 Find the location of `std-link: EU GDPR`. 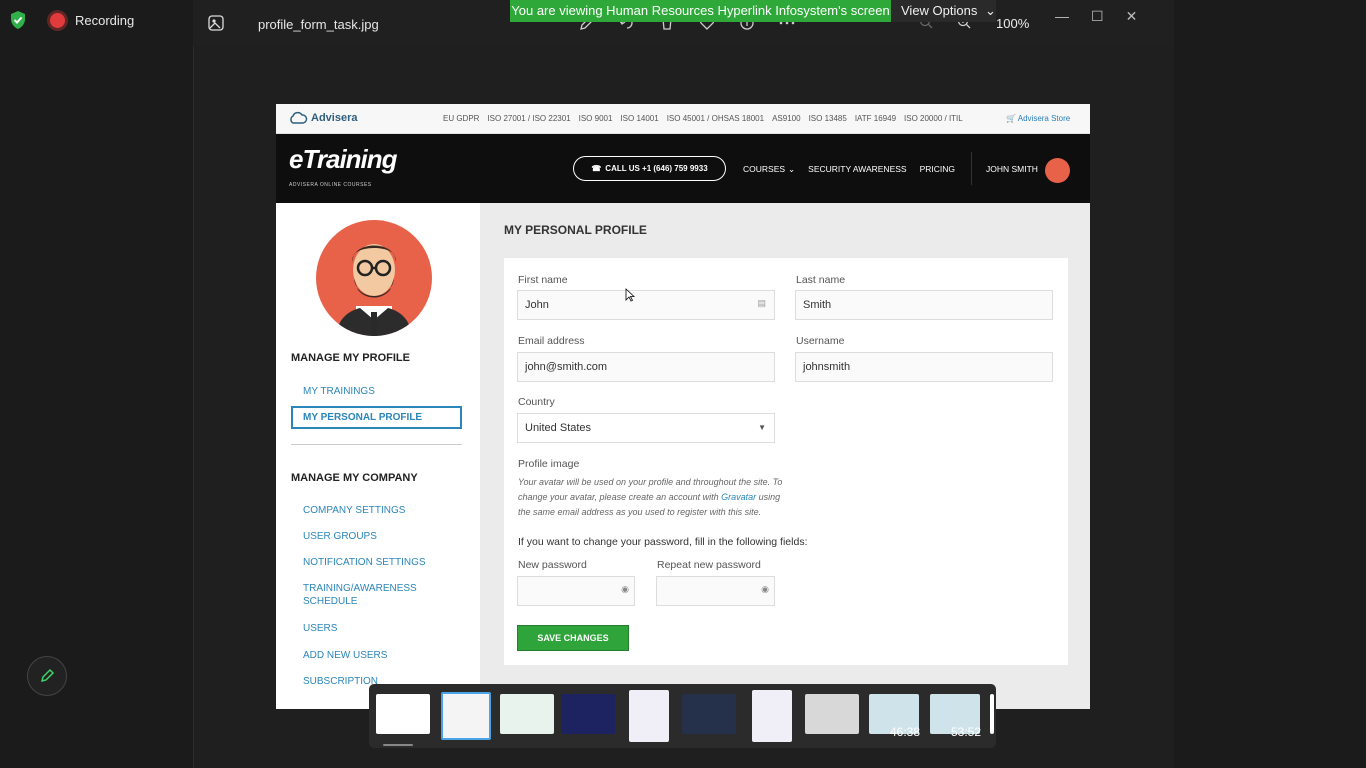

std-link: EU GDPR is located at coordinates (461, 118).